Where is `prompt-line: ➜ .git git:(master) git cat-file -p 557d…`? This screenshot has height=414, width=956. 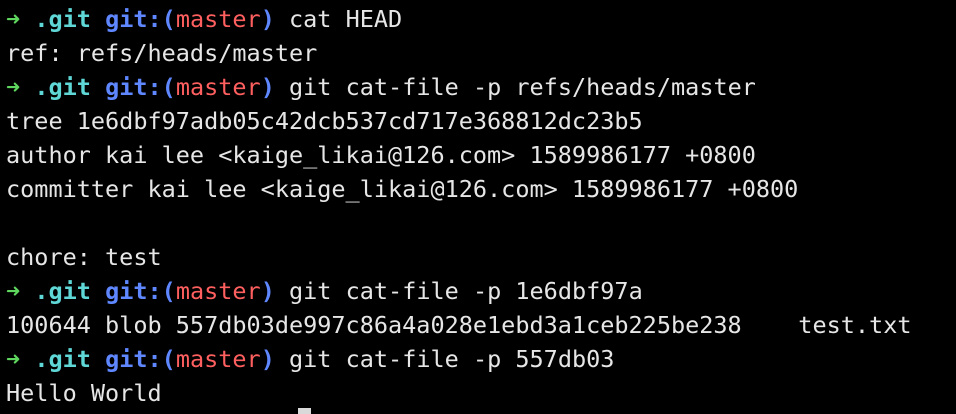 prompt-line: ➜ .git git:(master) git cat-file -p 557d… is located at coordinates (479, 359).